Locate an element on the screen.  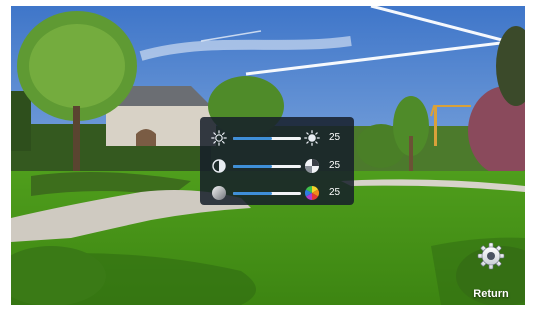
saturation-slider-fill is located at coordinates (252, 193).